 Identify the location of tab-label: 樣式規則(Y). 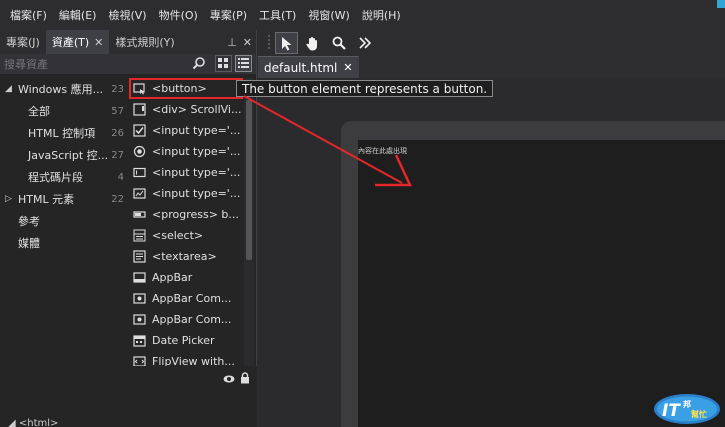
(145, 42).